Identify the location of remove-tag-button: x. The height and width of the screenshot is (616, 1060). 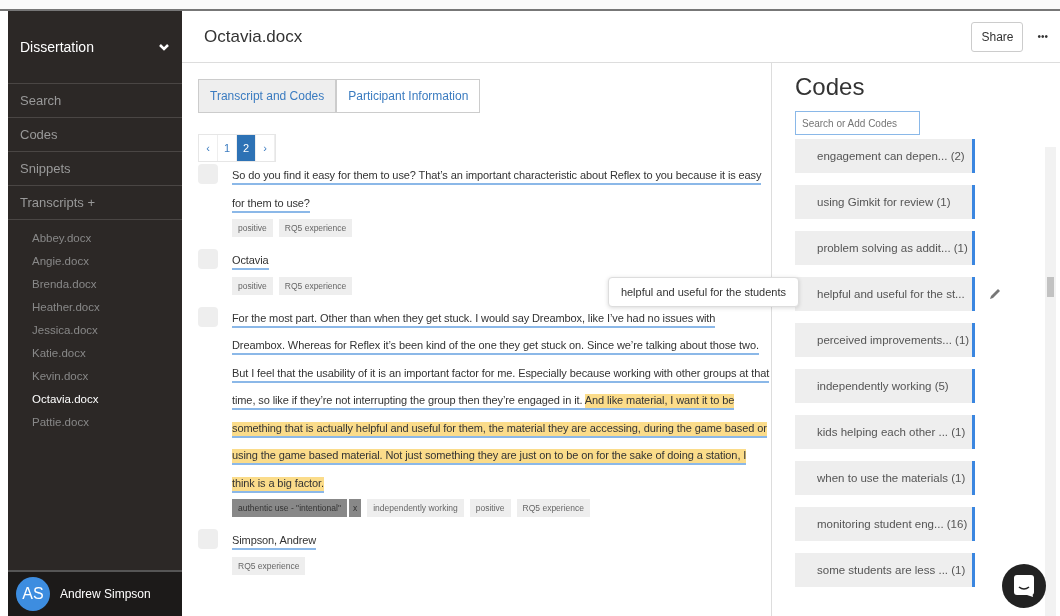
(355, 508).